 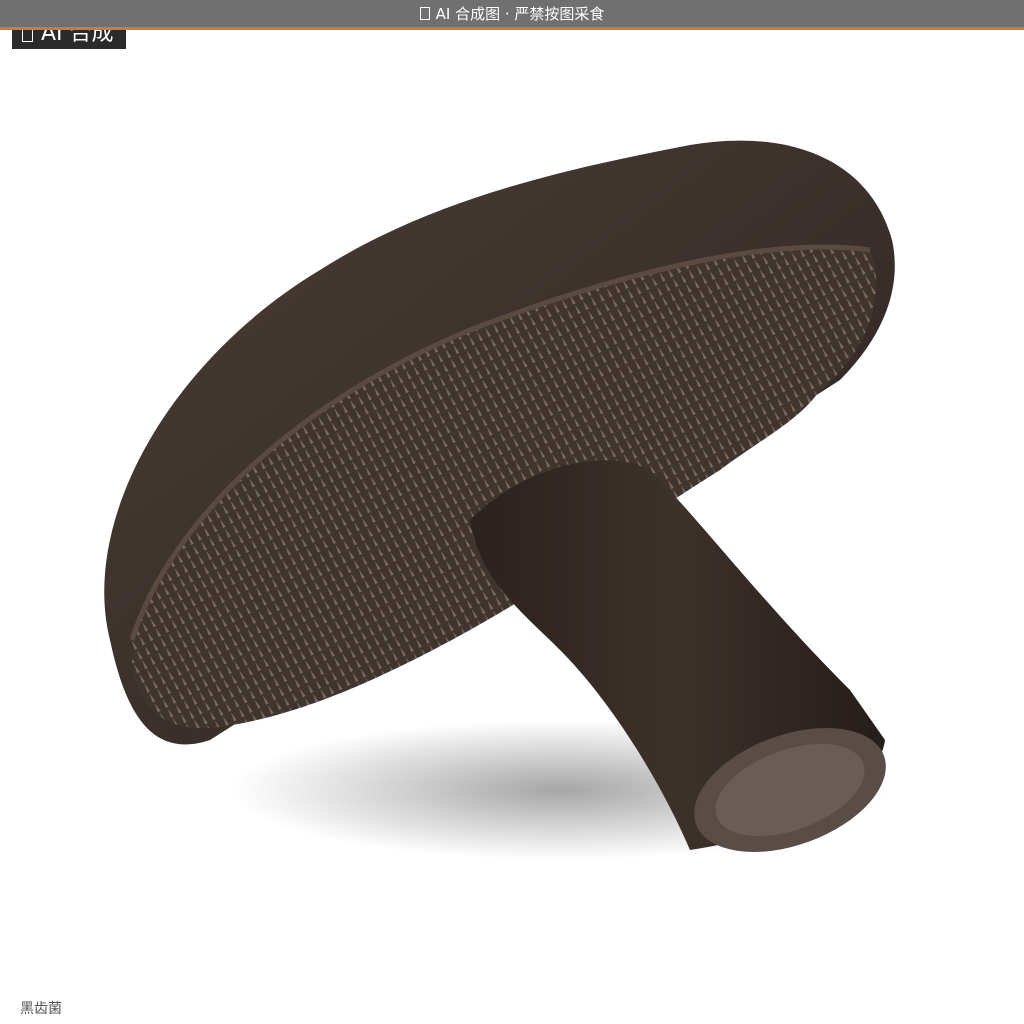 I want to click on warning-icon, so click(x=424, y=13).